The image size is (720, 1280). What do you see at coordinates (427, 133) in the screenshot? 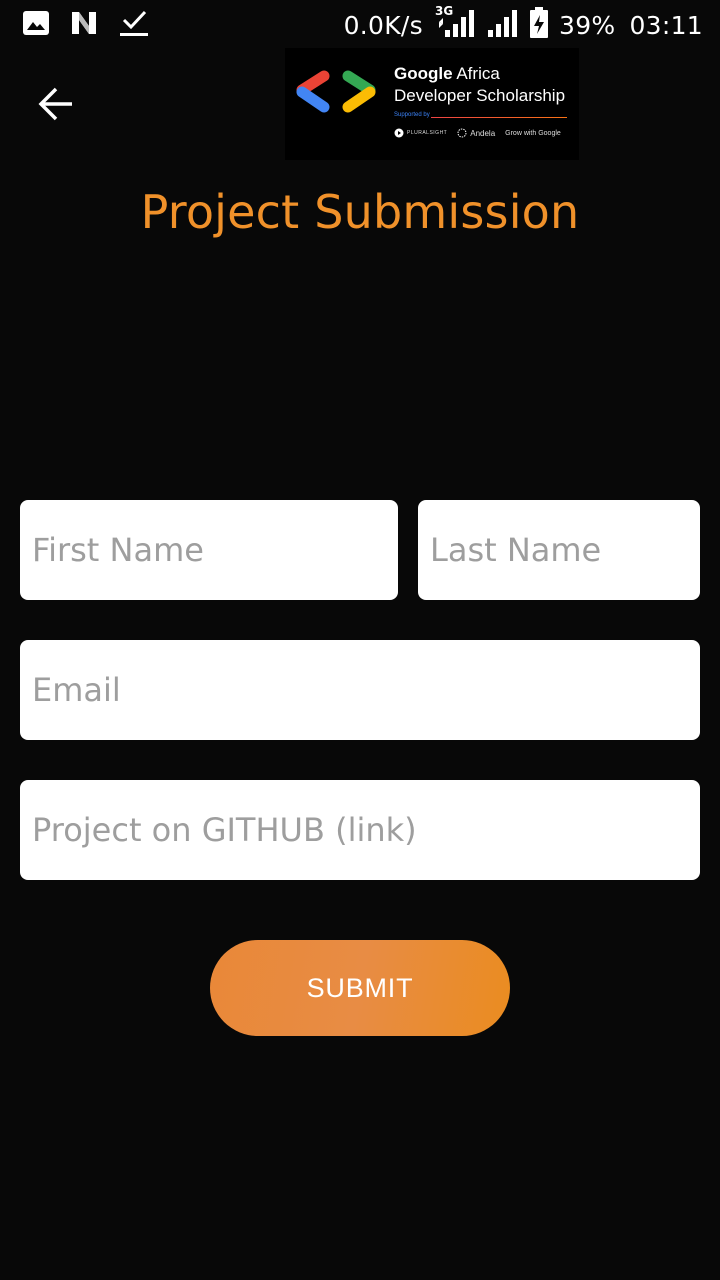
I see `partner-pluralsight-label: PLURALSIGHT` at bounding box center [427, 133].